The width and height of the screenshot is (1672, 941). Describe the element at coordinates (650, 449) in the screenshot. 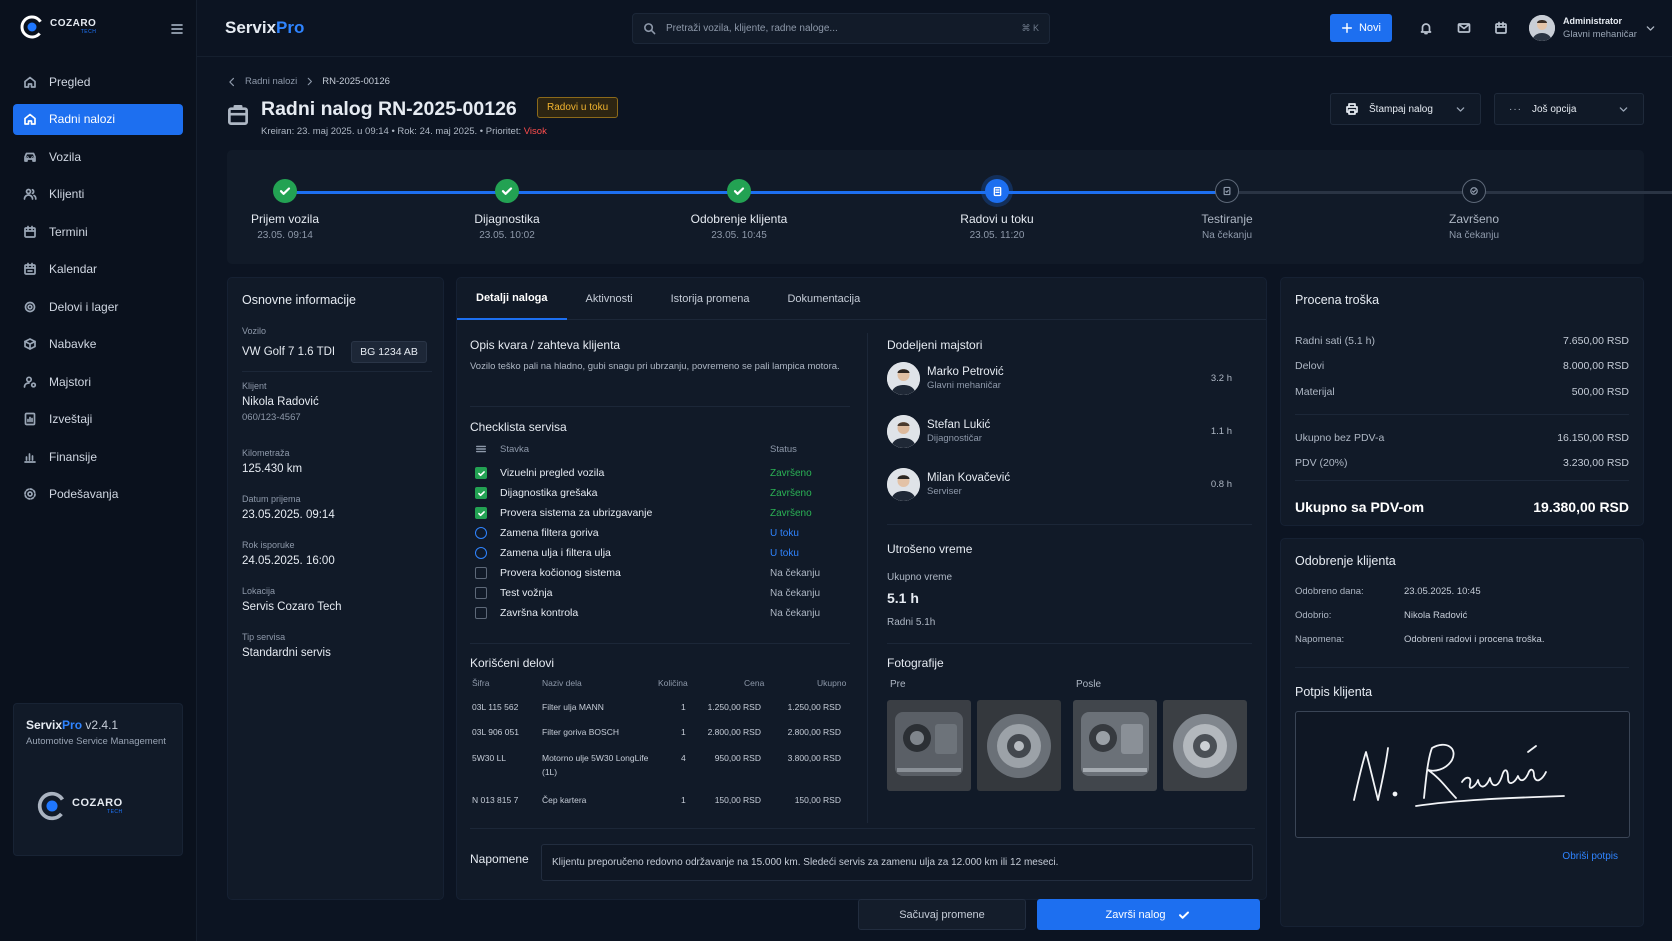

I see `checklist-header: Stavka Status` at that location.